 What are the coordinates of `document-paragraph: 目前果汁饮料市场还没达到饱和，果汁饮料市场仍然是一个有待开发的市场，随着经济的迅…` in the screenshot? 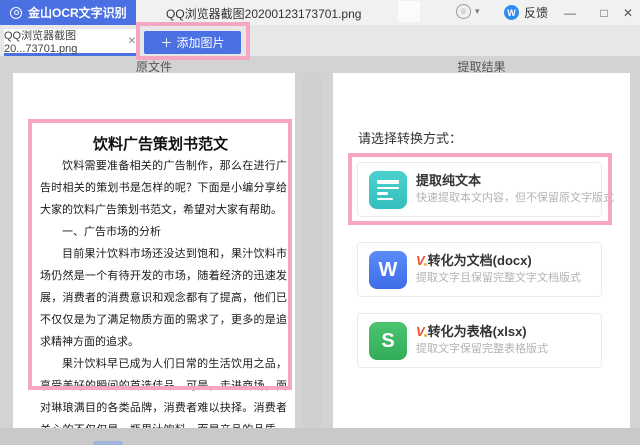 It's located at (163, 298).